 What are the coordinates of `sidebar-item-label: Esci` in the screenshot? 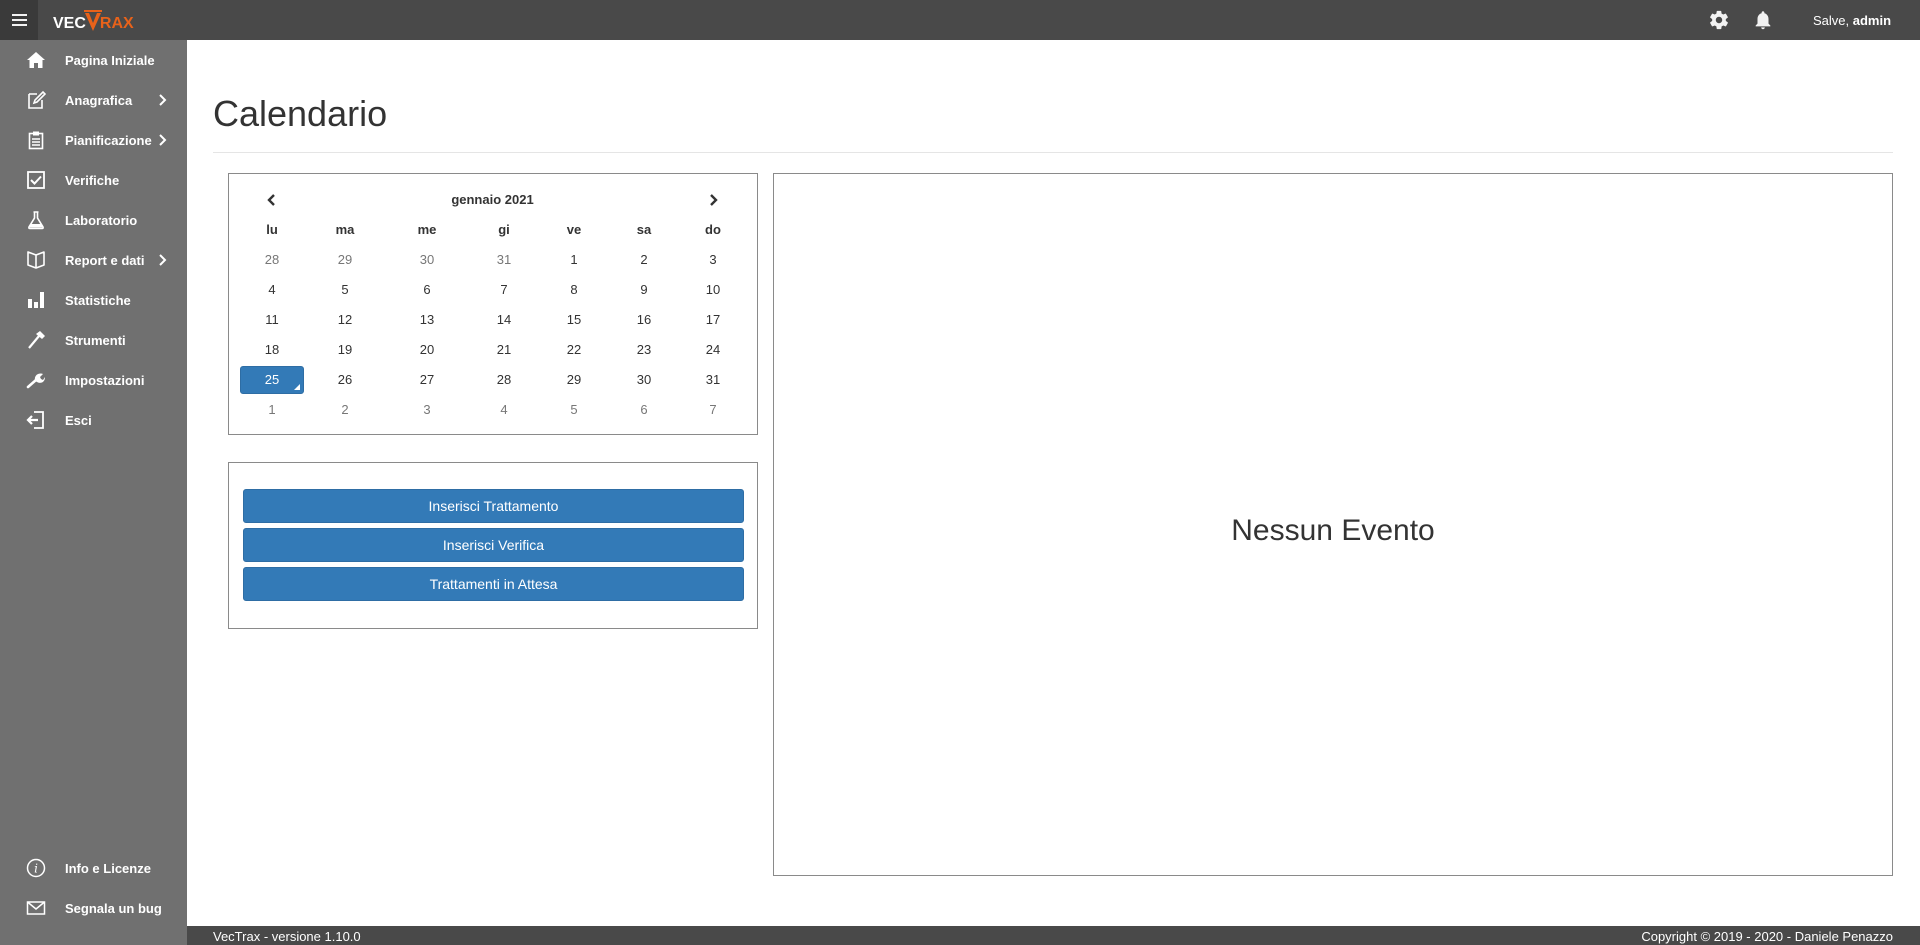 It's located at (78, 420).